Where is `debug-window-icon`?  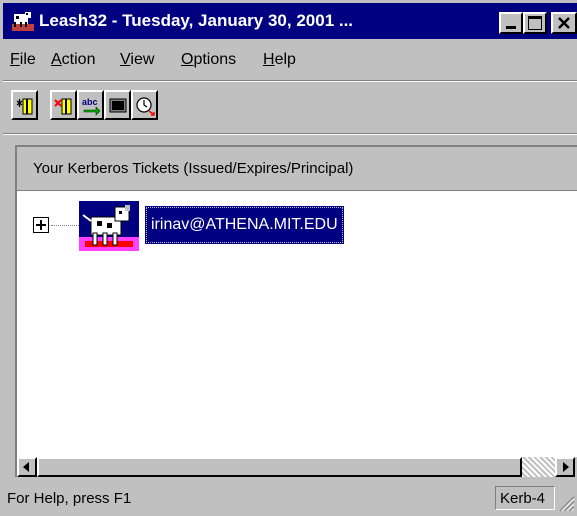
debug-window-icon is located at coordinates (118, 105).